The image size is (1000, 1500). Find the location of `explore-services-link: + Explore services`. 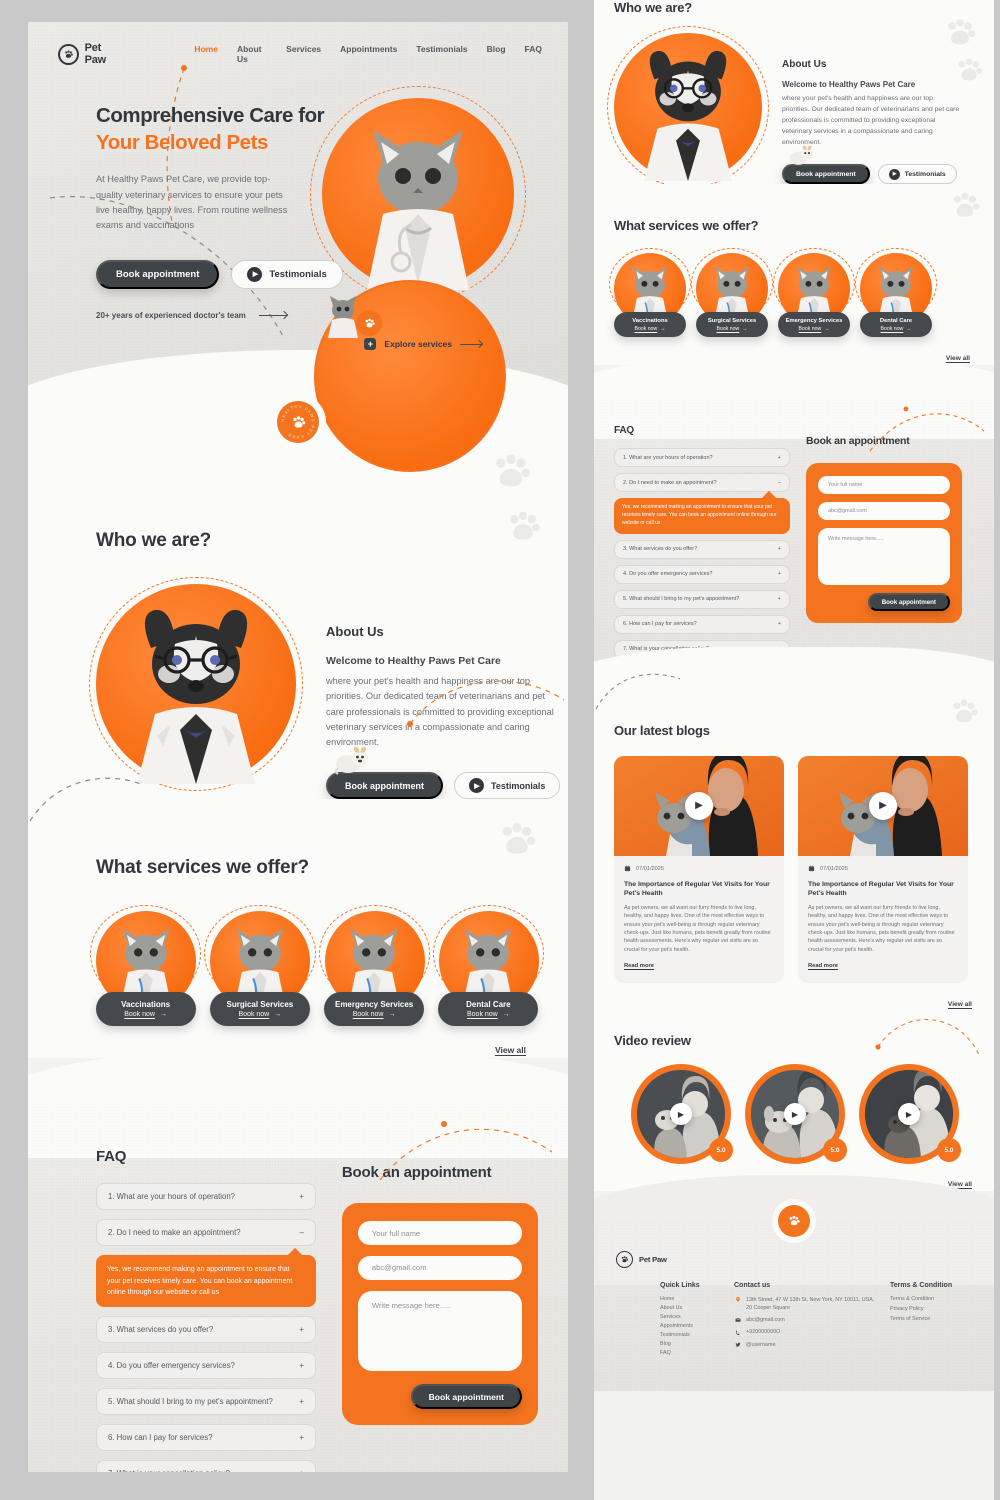

explore-services-link: + Explore services is located at coordinates (423, 344).